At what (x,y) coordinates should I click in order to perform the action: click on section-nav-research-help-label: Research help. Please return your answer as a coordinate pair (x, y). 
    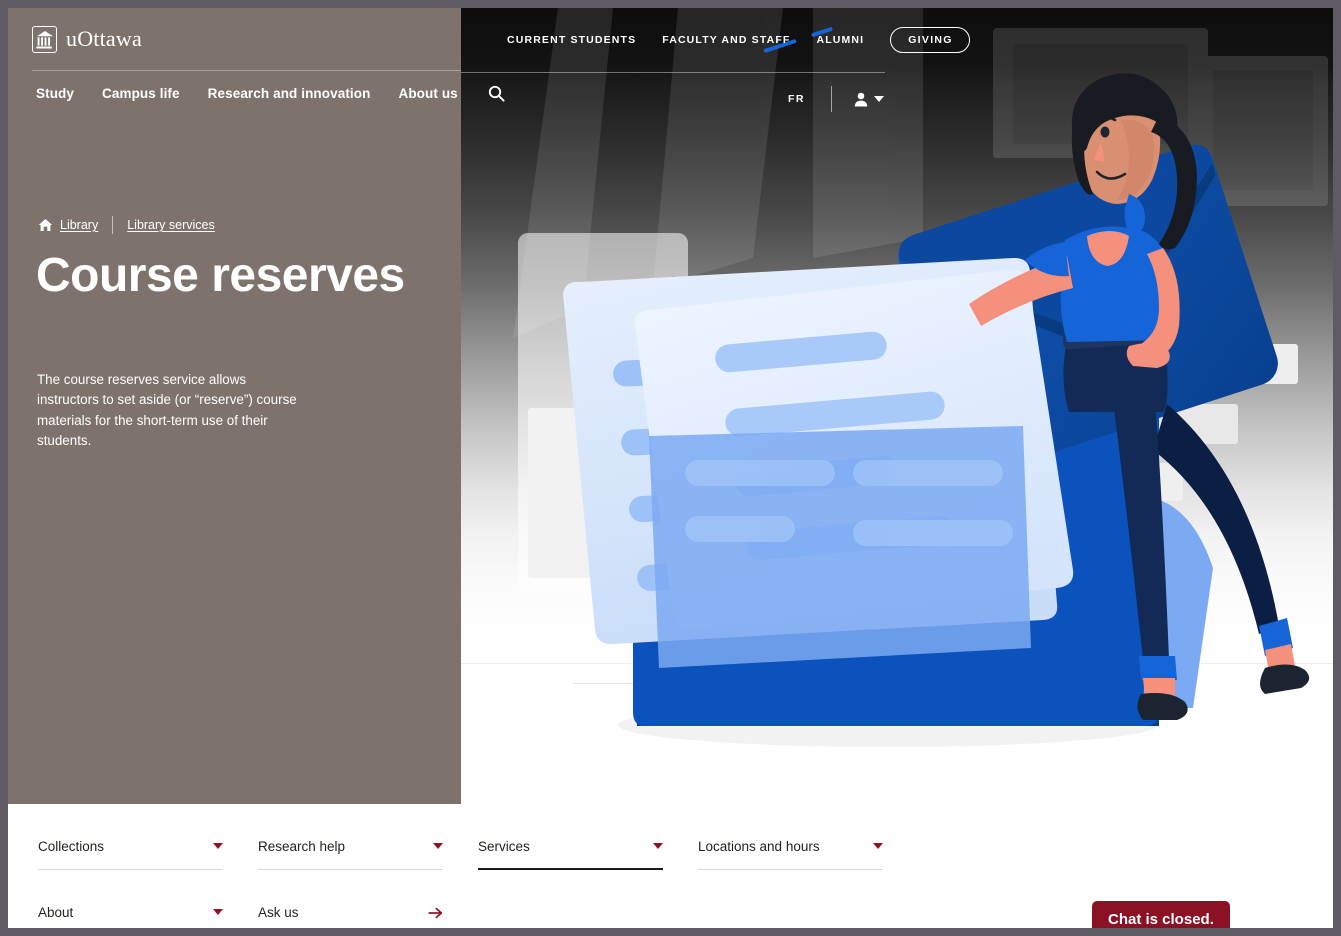
    Looking at the image, I should click on (302, 846).